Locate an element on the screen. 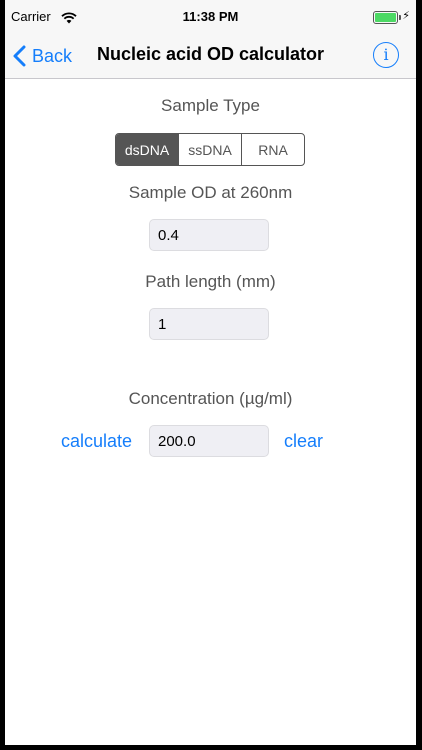  navigation-bar: Back Nucleic acid OD calculator i is located at coordinates (210, 56).